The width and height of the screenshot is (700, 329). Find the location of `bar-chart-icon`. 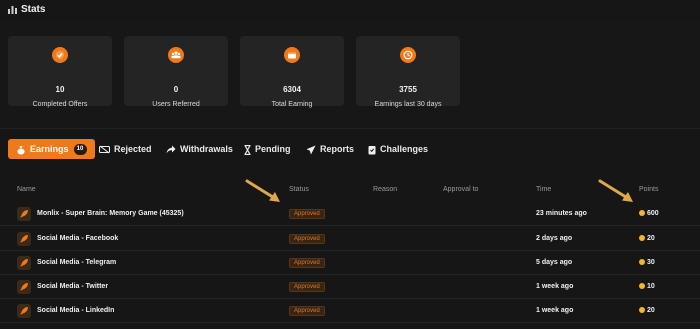

bar-chart-icon is located at coordinates (12, 10).